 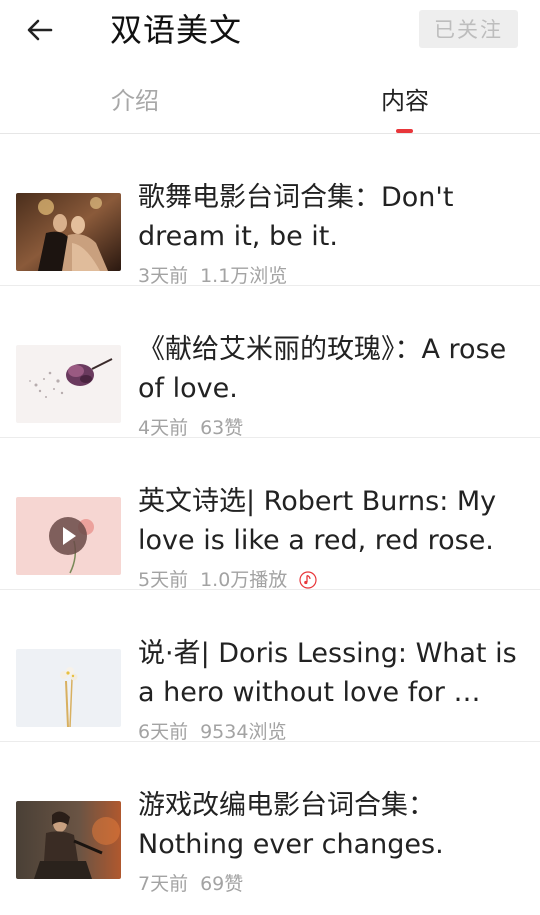 I want to click on article-stat: 9534浏览, so click(x=243, y=732).